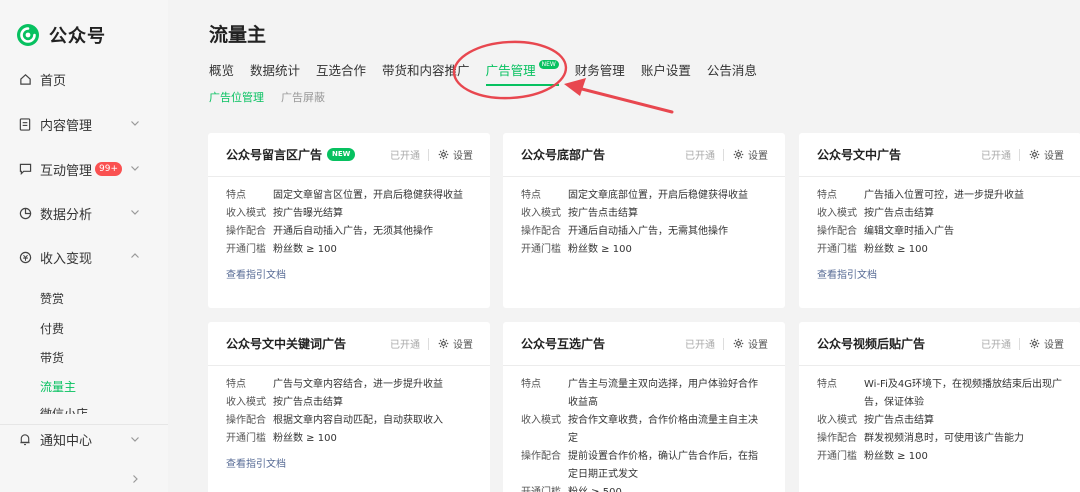 The width and height of the screenshot is (1080, 492). I want to click on info-row: 特点 Wi-Fi及4G环境下，在视频播放结束后出现广告，保证体验, so click(940, 394).